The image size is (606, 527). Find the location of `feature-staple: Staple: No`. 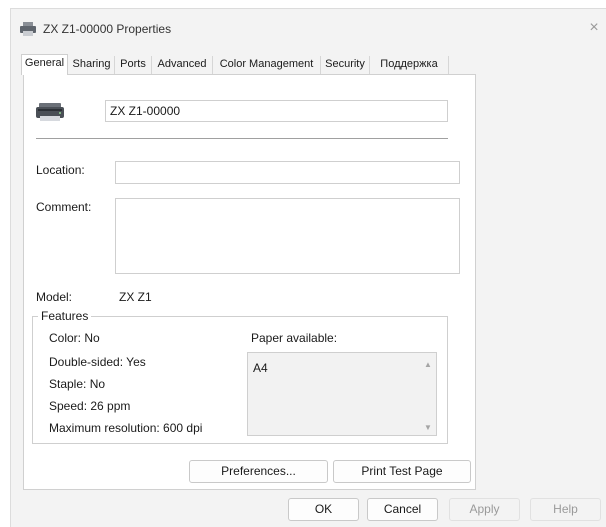

feature-staple: Staple: No is located at coordinates (77, 384).